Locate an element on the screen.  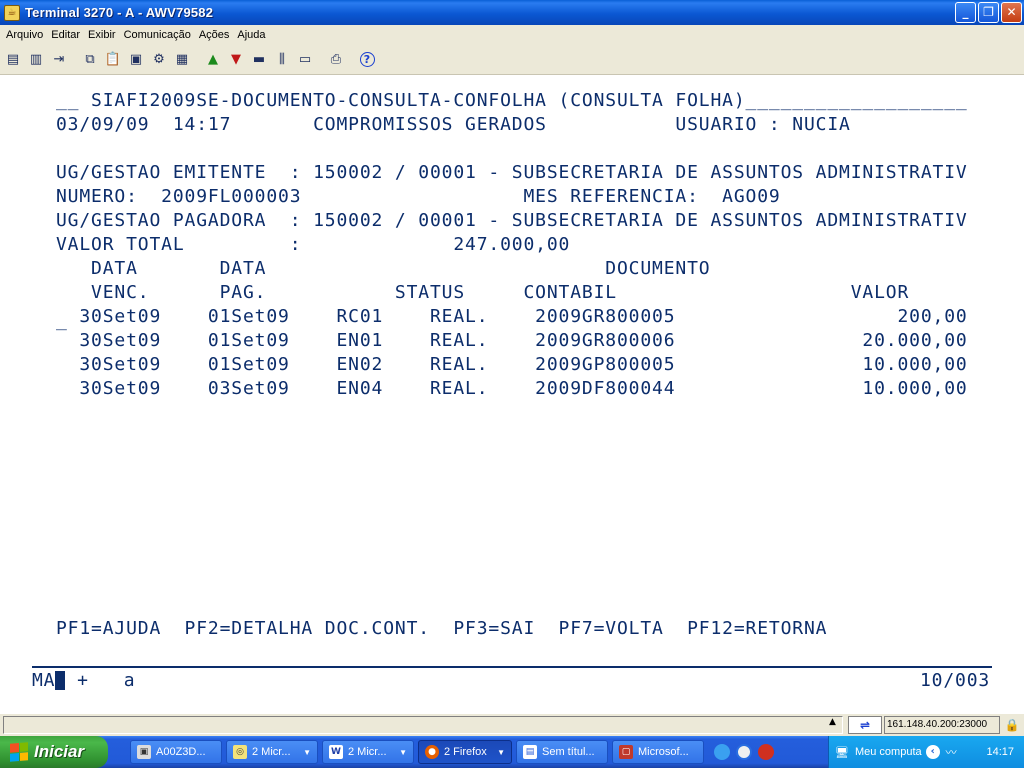
restore-button: ❐ is located at coordinates (988, 12).